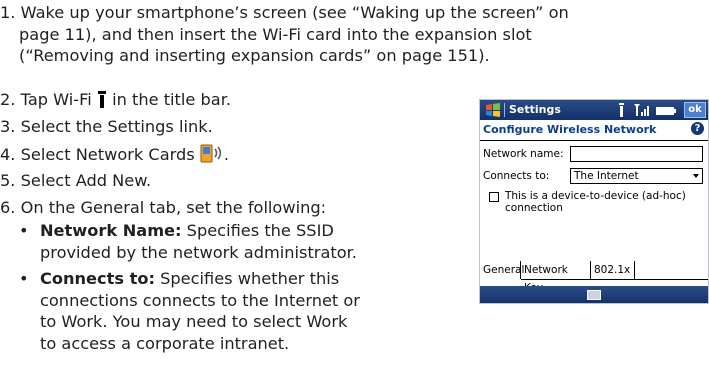 The width and height of the screenshot is (709, 381). What do you see at coordinates (8, 12) in the screenshot?
I see `step-number: 1.` at bounding box center [8, 12].